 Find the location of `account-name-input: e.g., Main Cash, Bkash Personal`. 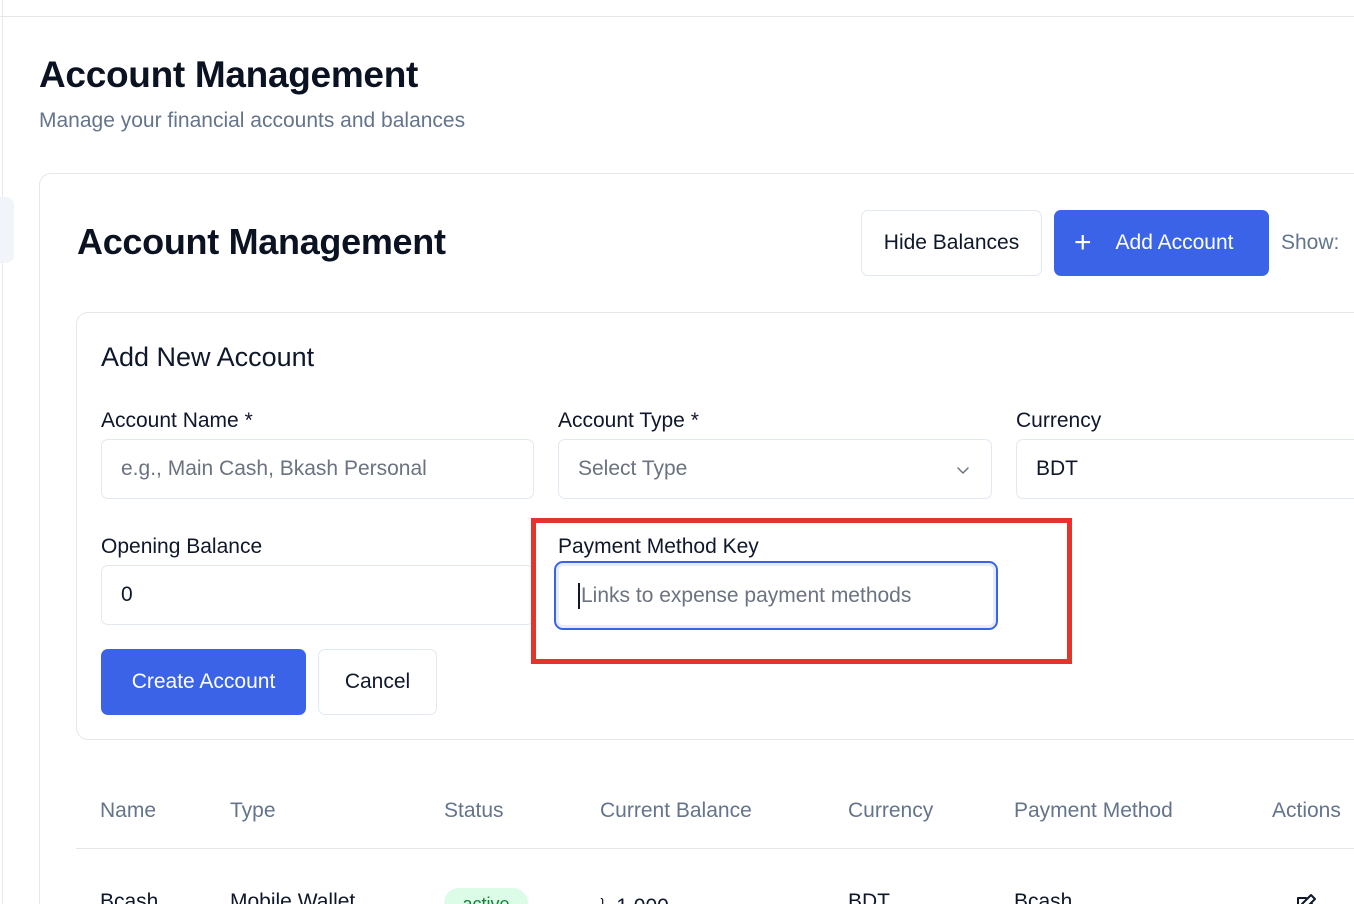

account-name-input: e.g., Main Cash, Bkash Personal is located at coordinates (317, 469).